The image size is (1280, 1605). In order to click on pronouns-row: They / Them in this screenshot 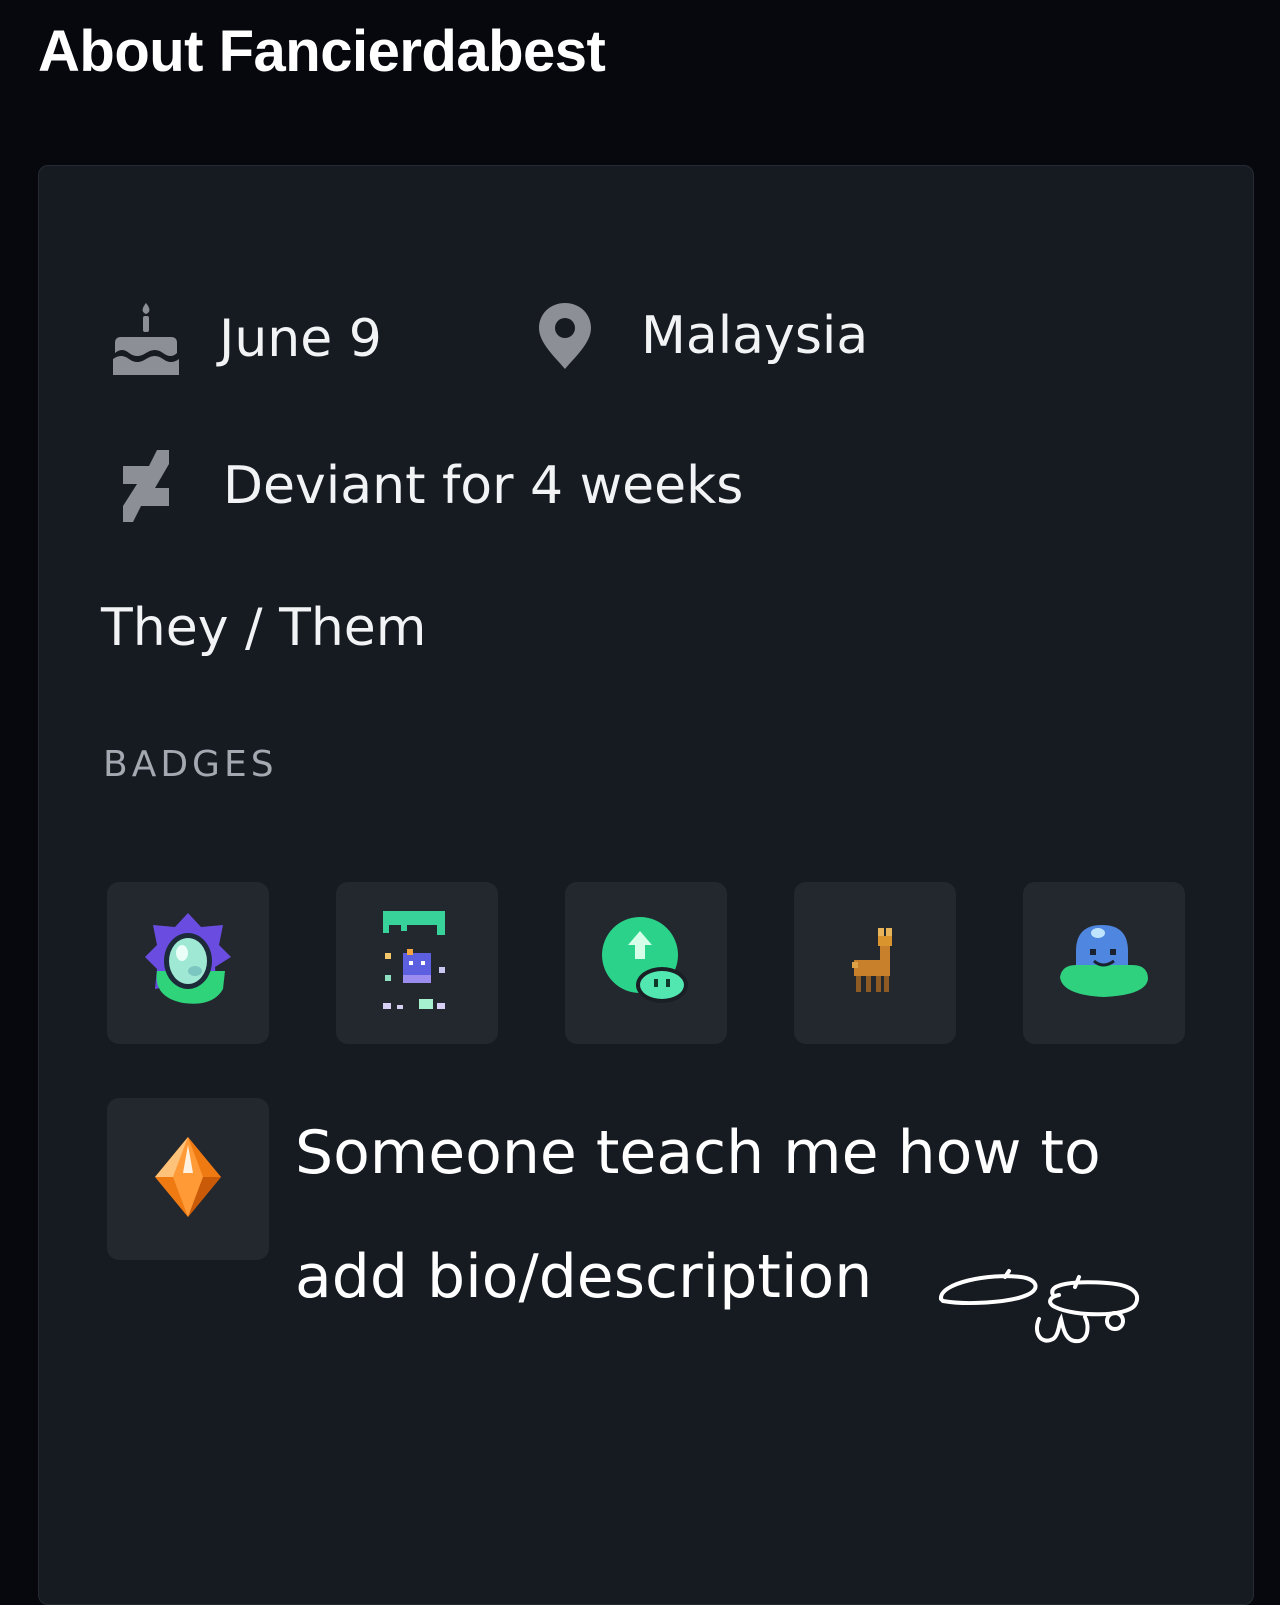, I will do `click(263, 628)`.